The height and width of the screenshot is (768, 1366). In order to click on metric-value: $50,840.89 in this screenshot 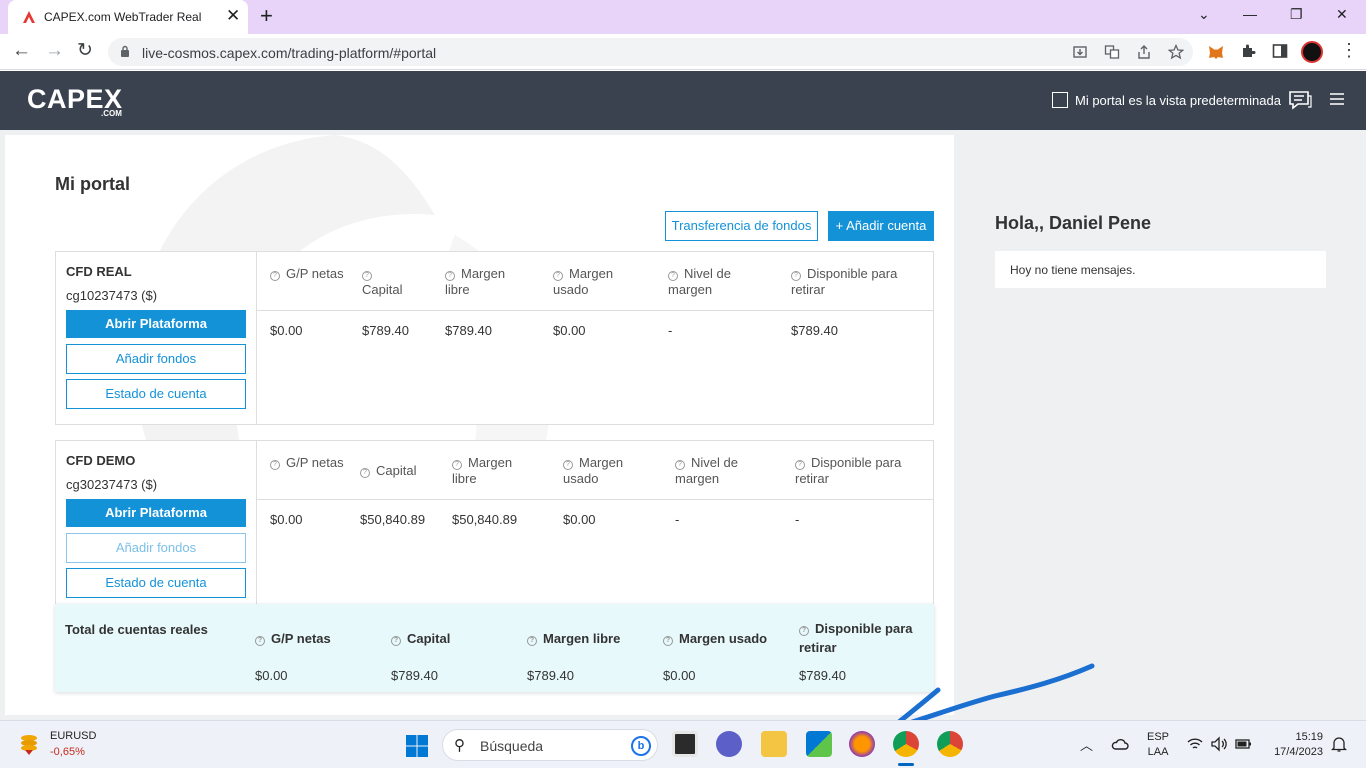, I will do `click(485, 519)`.